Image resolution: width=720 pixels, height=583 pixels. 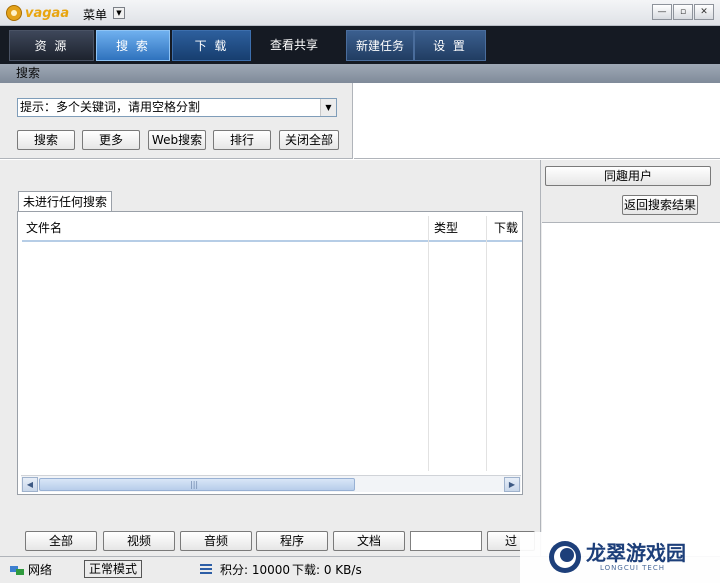 What do you see at coordinates (206, 569) in the screenshot?
I see `stats-icon` at bounding box center [206, 569].